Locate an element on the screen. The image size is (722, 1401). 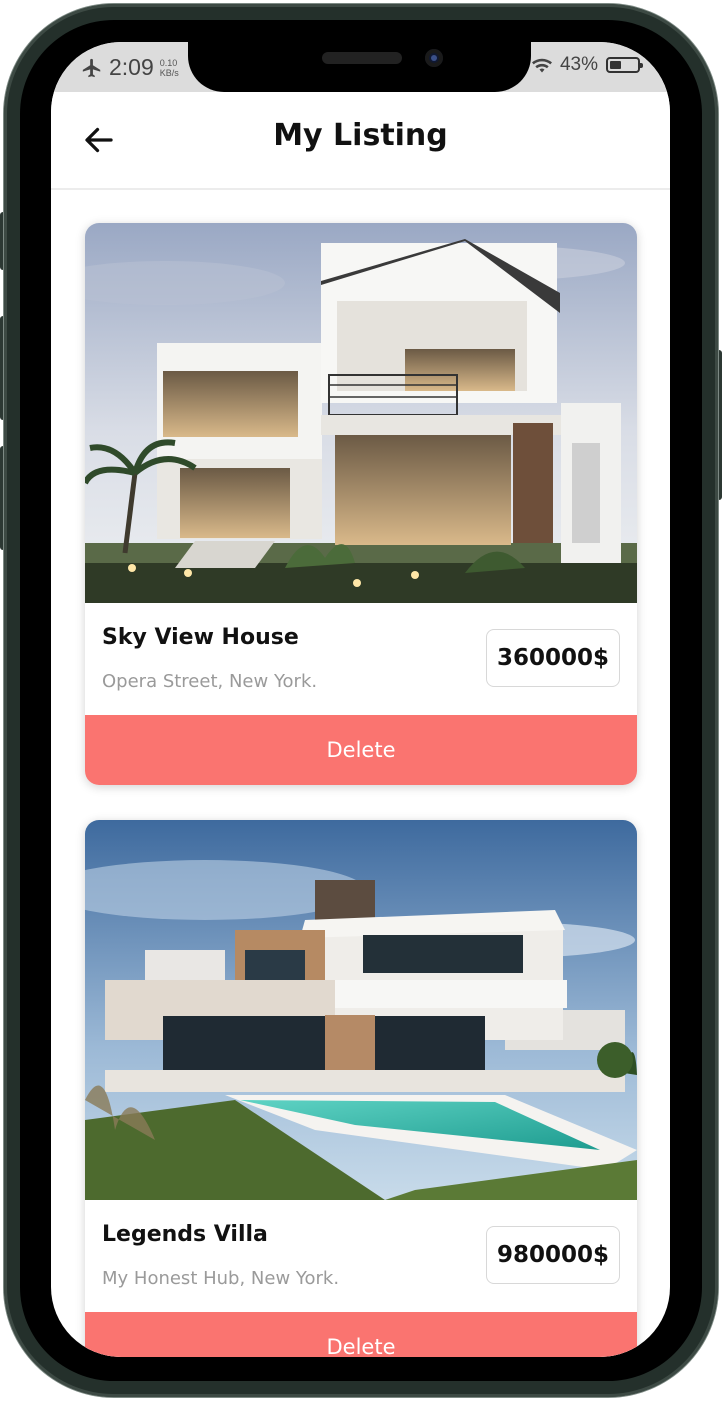
page-title: My Listing is located at coordinates (360, 135).